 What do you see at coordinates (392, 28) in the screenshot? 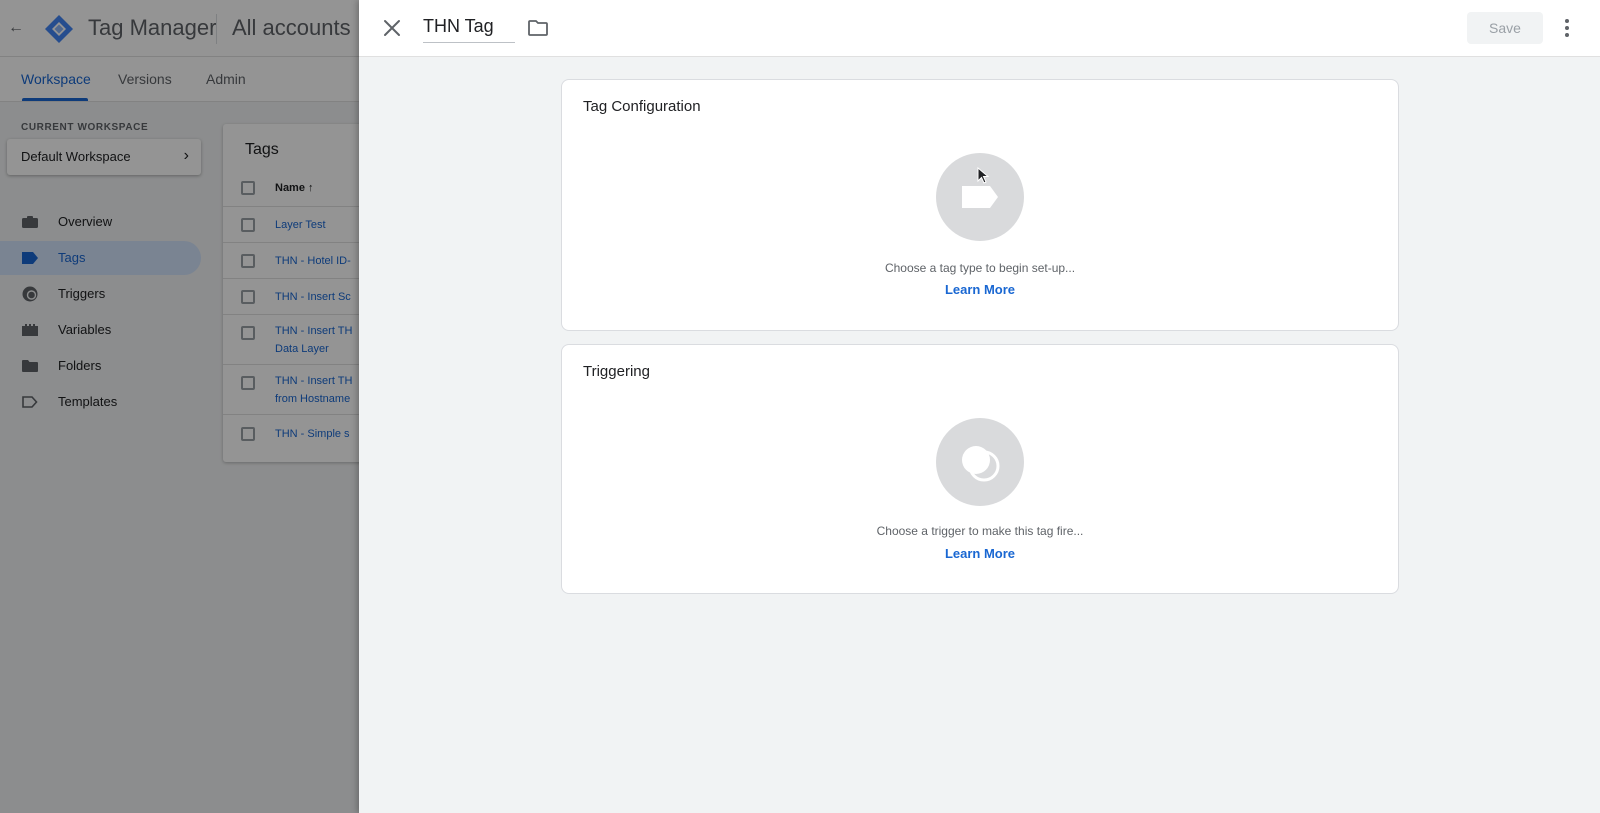
I see `close-icon` at bounding box center [392, 28].